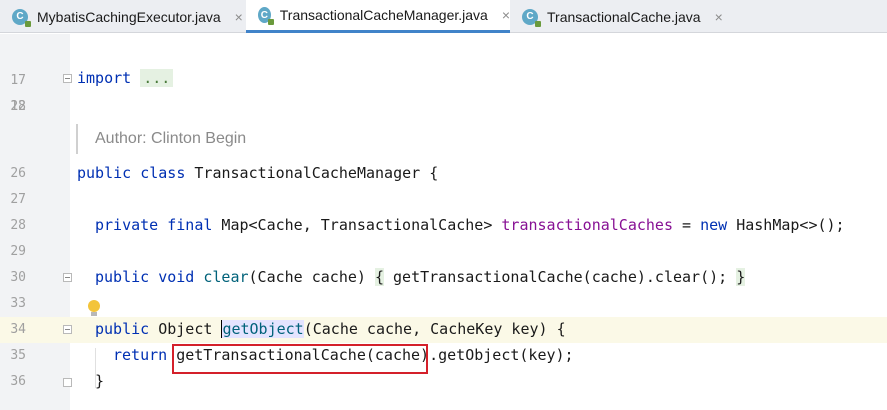 The width and height of the screenshot is (887, 410). I want to click on line-number: 29, so click(18, 251).